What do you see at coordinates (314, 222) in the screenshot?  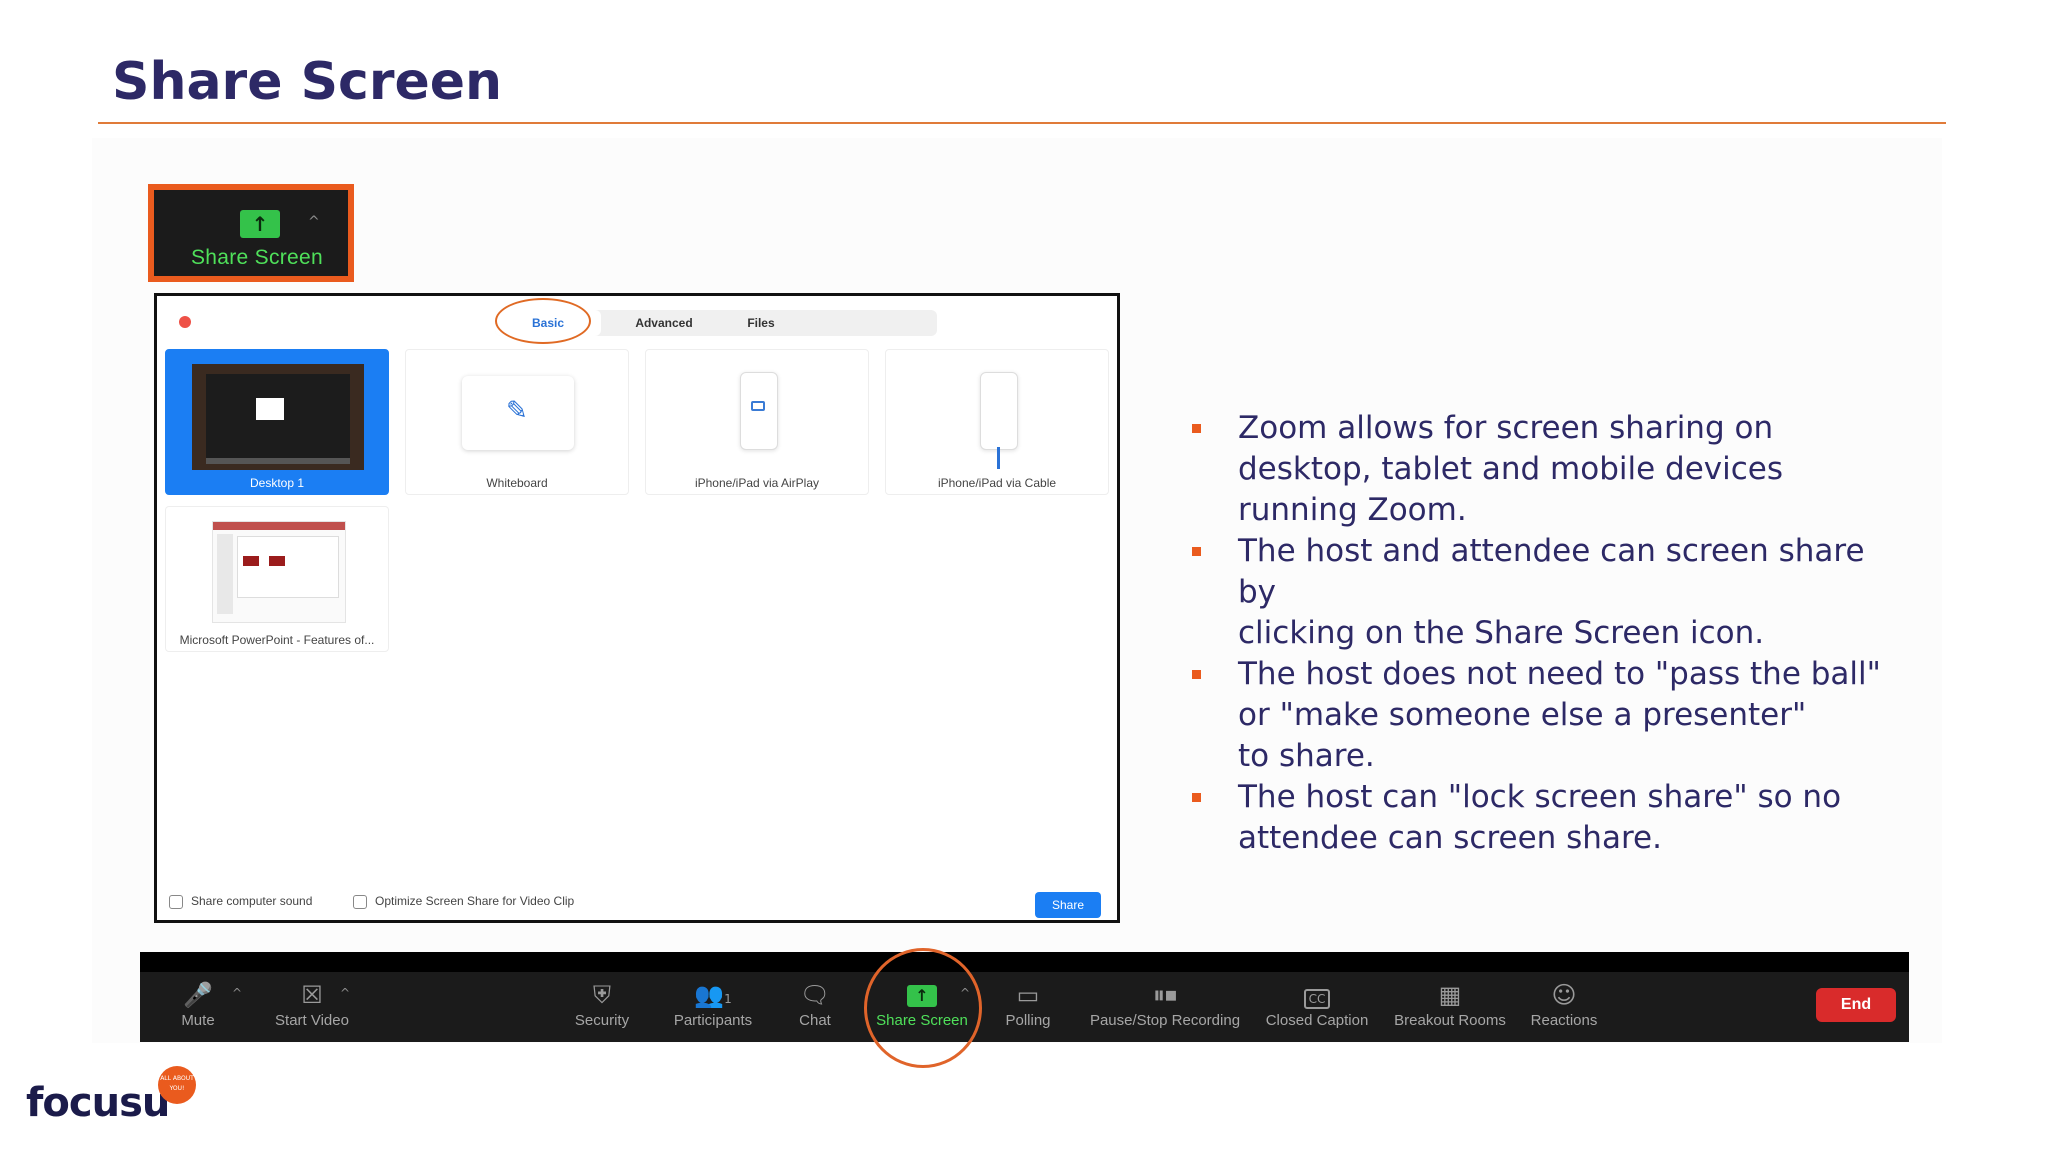 I see `caret-up-icon: ^` at bounding box center [314, 222].